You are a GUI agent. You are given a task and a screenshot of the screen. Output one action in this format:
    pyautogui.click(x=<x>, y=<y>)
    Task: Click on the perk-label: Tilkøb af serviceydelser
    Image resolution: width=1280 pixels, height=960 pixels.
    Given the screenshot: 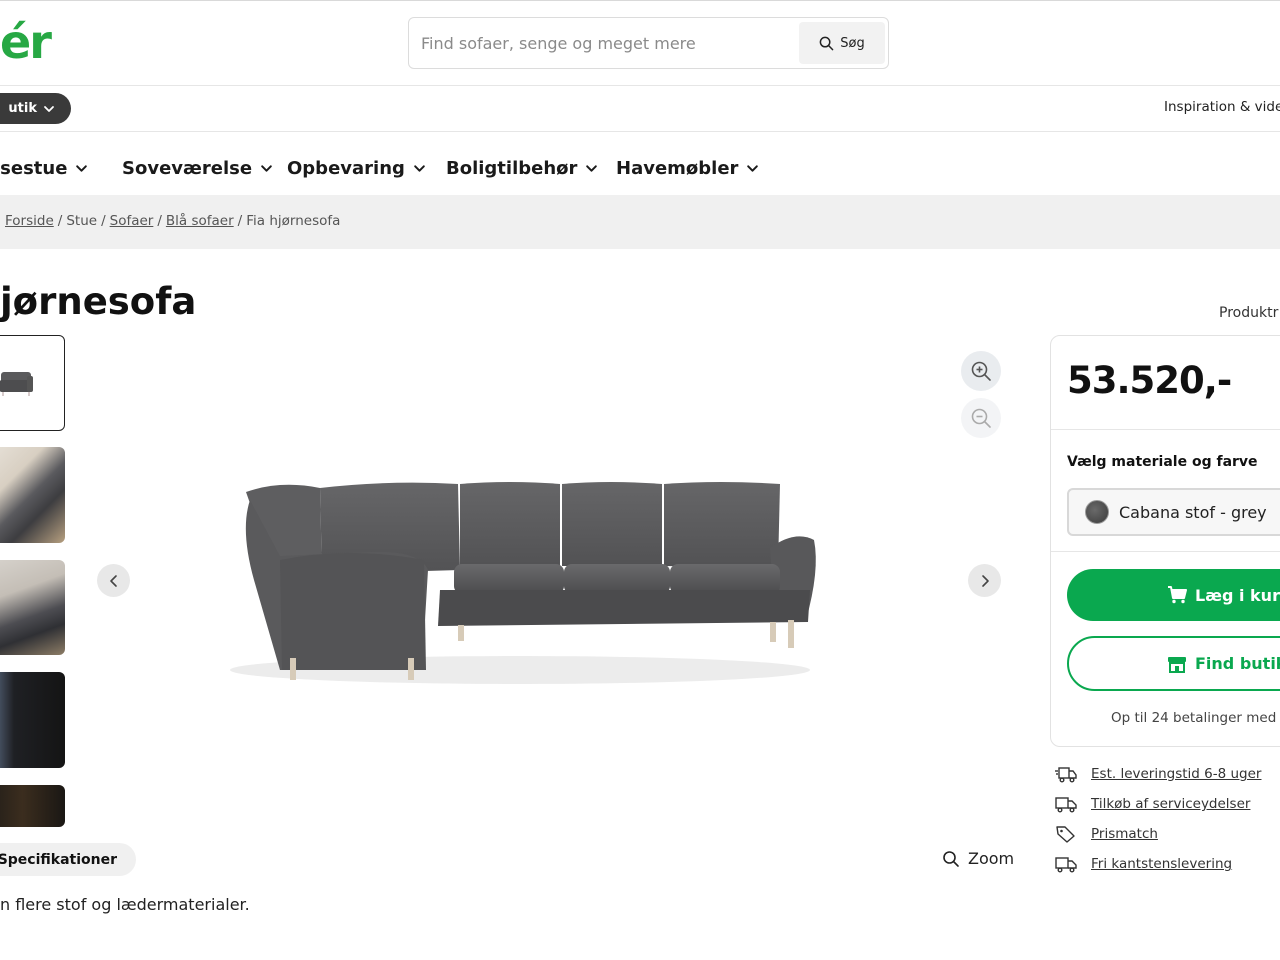 What is the action you would take?
    pyautogui.click(x=1171, y=804)
    